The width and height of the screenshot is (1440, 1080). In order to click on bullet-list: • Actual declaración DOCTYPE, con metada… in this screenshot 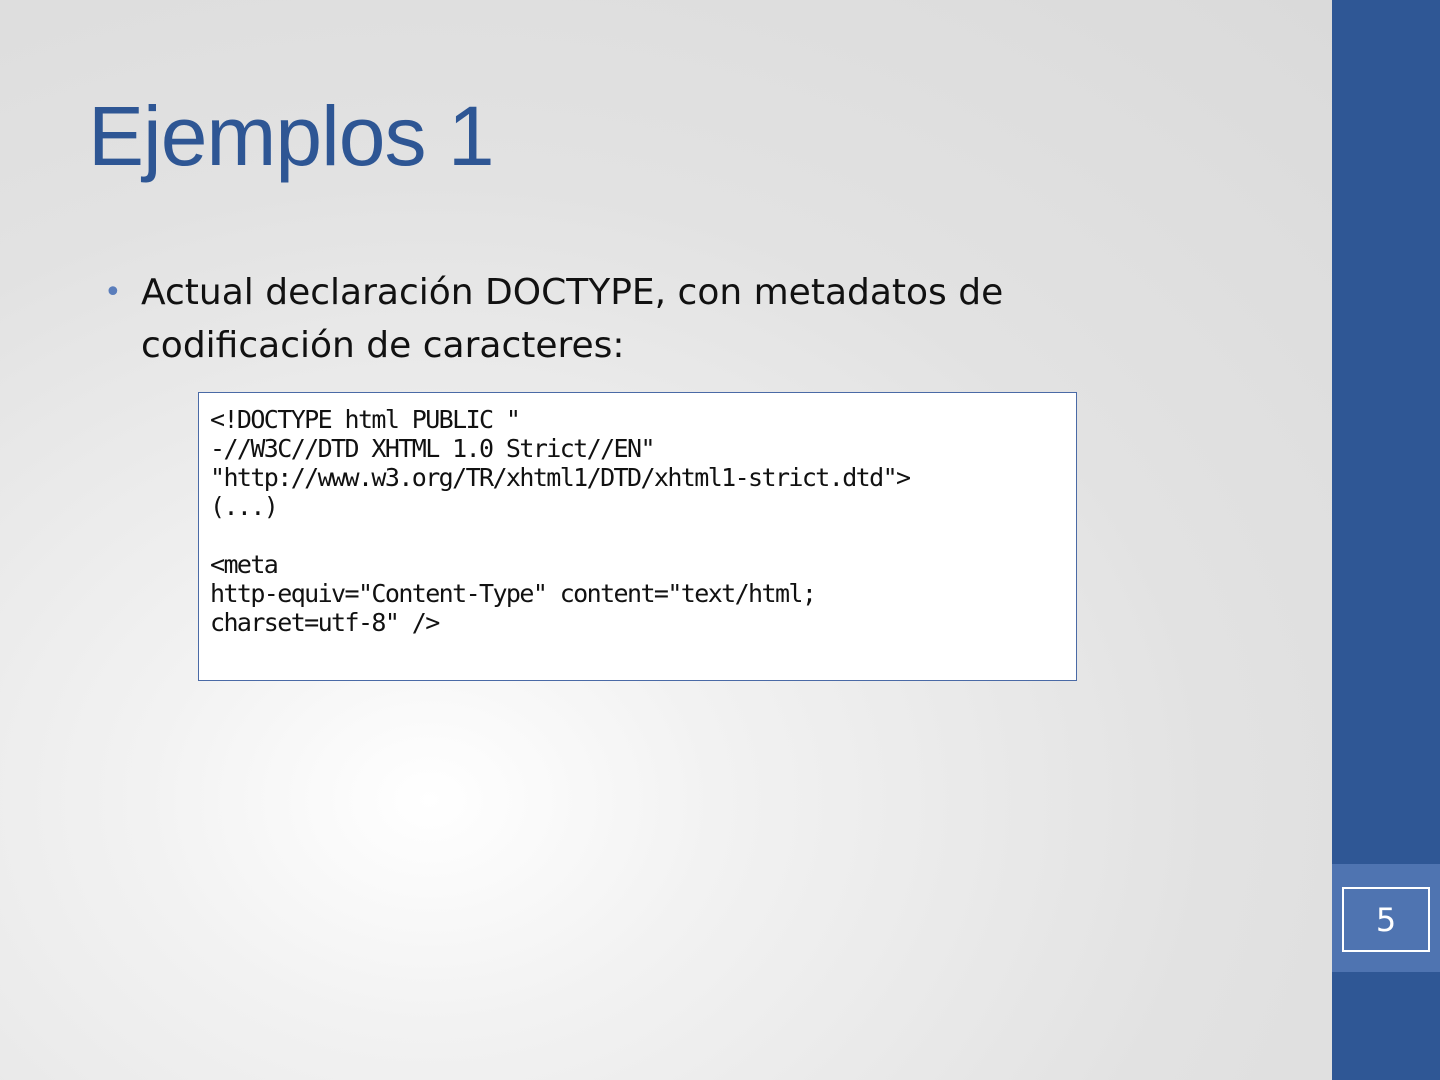, I will do `click(602, 319)`.